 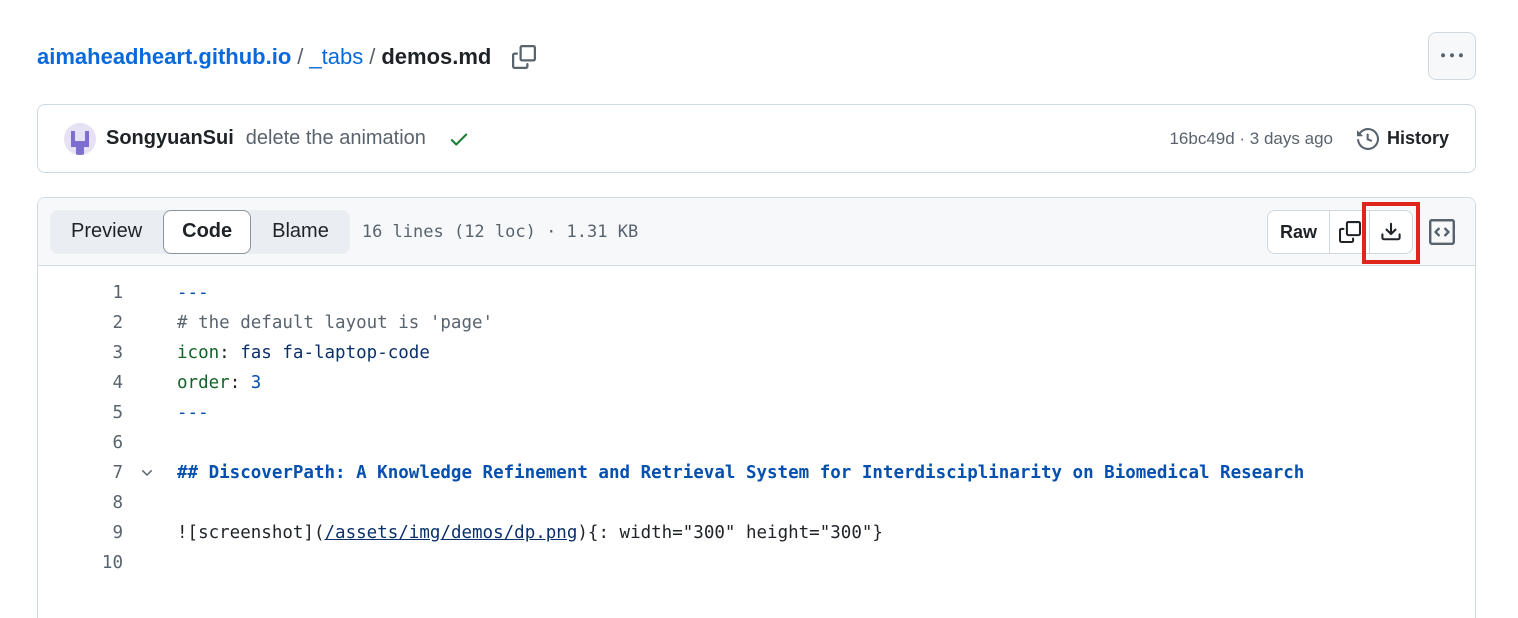 I want to click on view-mode-toggle: Preview Code Blame, so click(x=200, y=231).